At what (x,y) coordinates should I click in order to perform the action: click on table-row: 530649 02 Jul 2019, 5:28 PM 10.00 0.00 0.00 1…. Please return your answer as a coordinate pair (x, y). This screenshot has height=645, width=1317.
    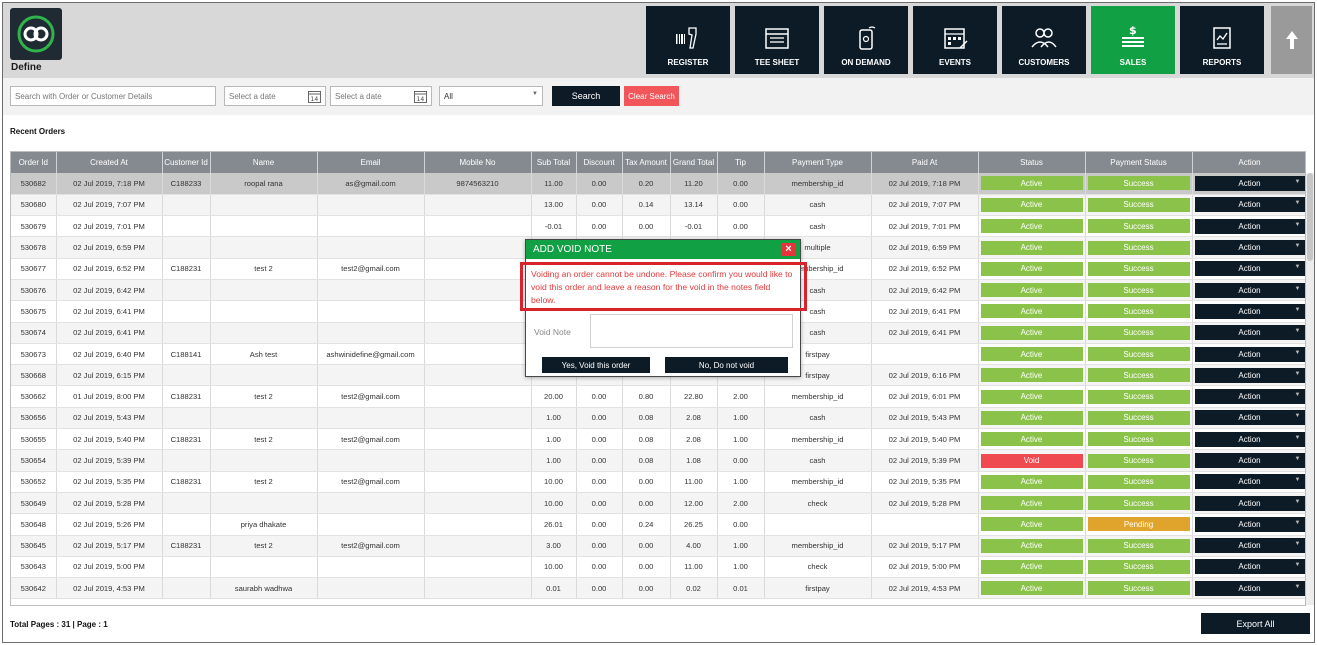
    Looking at the image, I should click on (658, 503).